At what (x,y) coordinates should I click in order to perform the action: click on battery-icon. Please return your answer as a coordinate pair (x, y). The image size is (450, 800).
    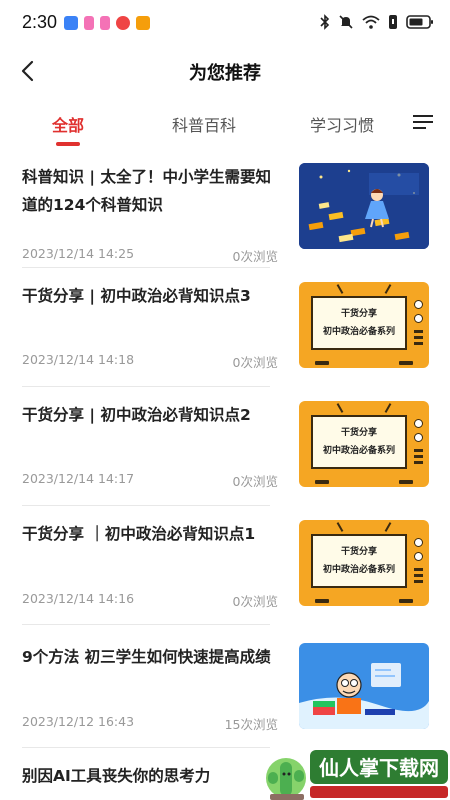
    Looking at the image, I should click on (419, 22).